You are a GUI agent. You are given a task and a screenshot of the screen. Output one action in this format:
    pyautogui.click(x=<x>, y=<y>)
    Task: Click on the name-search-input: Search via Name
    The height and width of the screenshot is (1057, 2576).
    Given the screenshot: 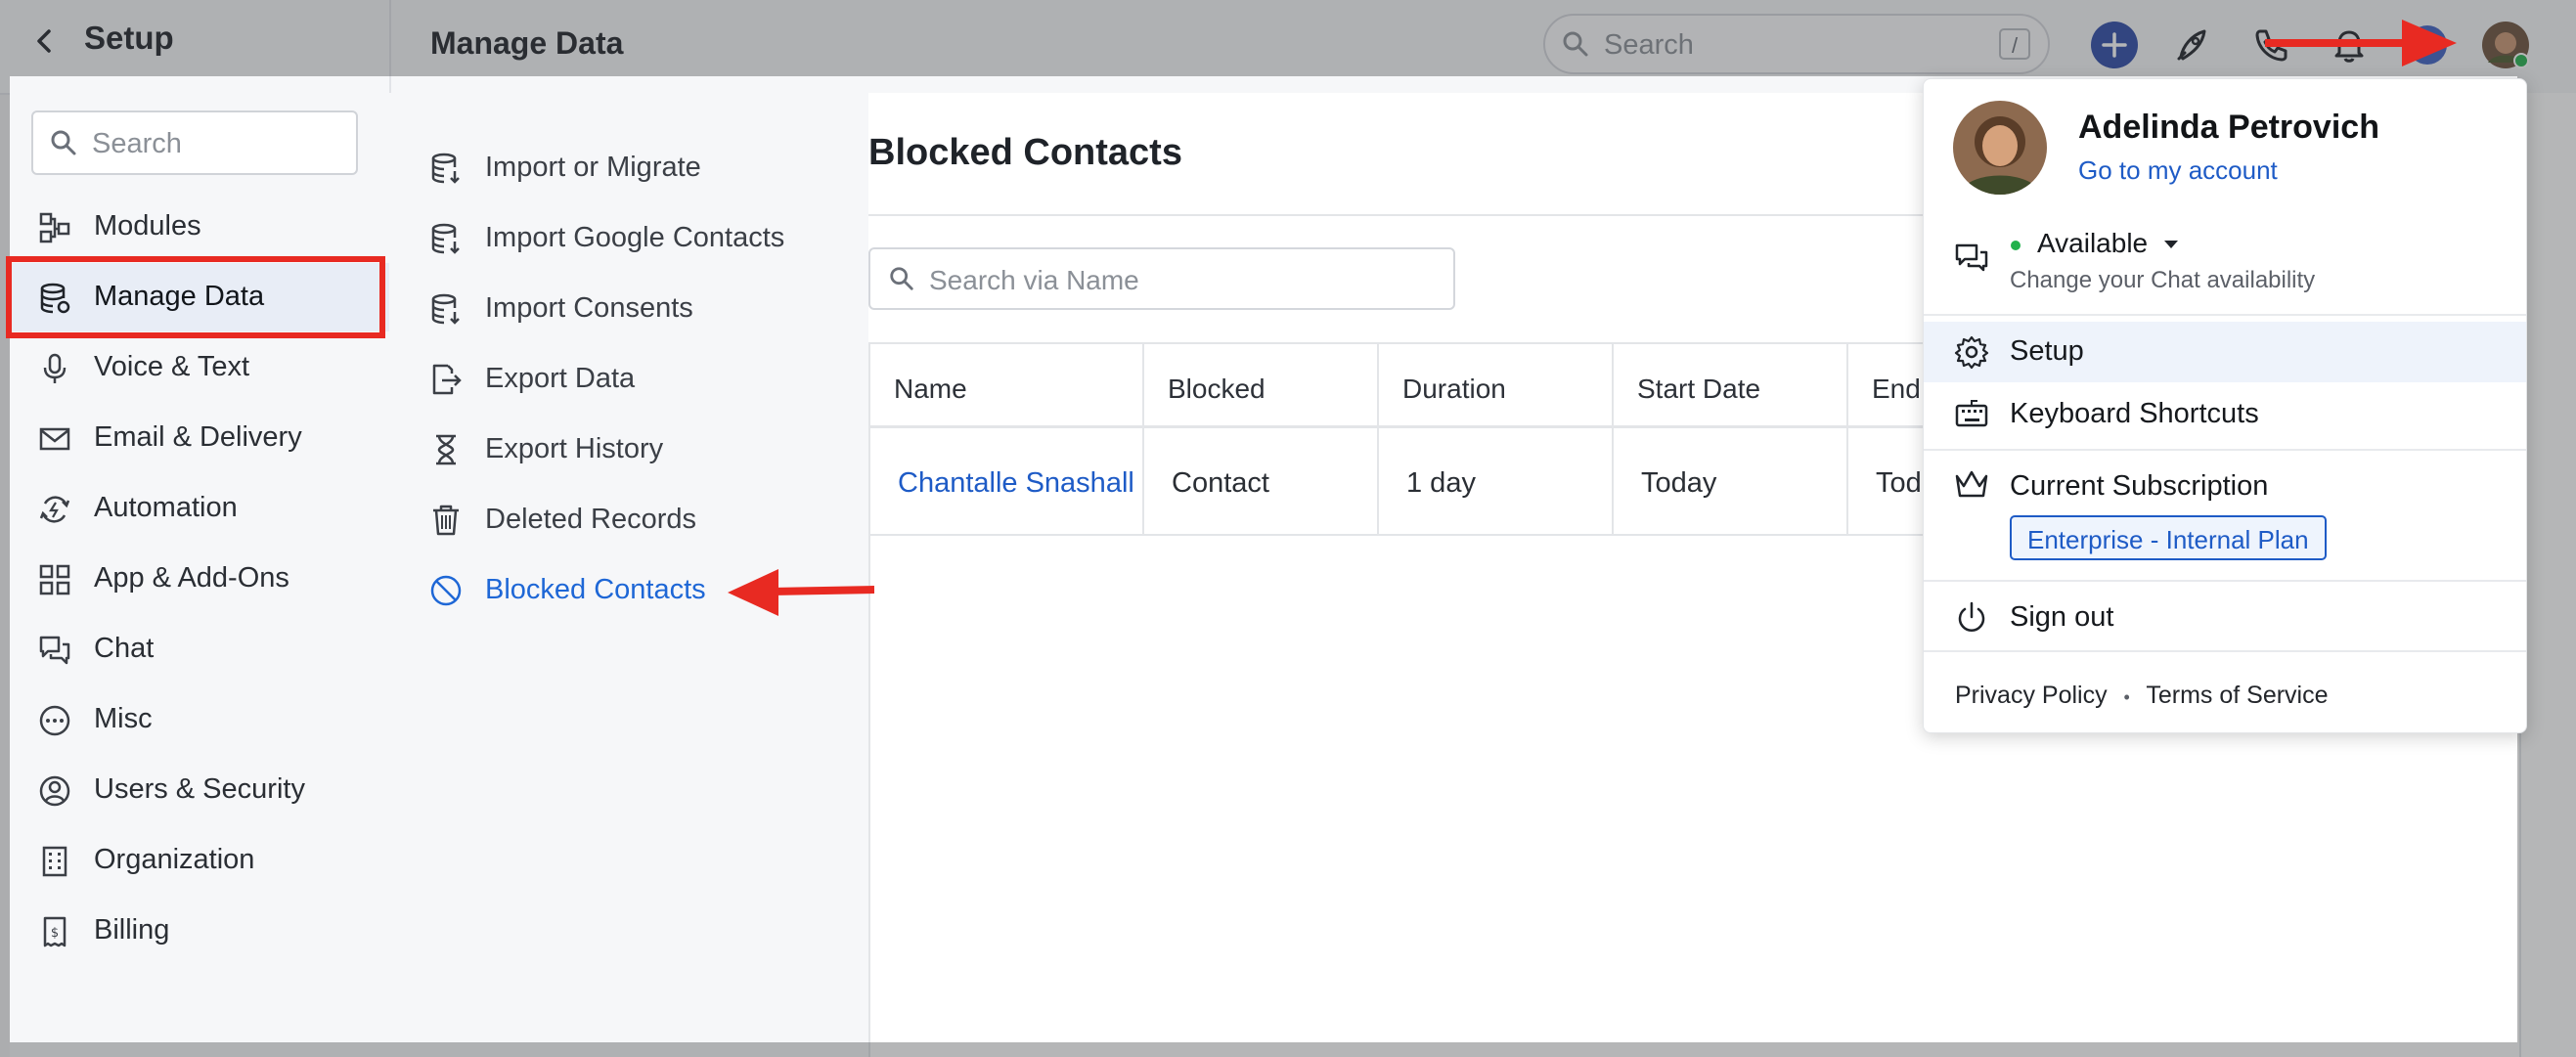 What is the action you would take?
    pyautogui.click(x=1161, y=278)
    